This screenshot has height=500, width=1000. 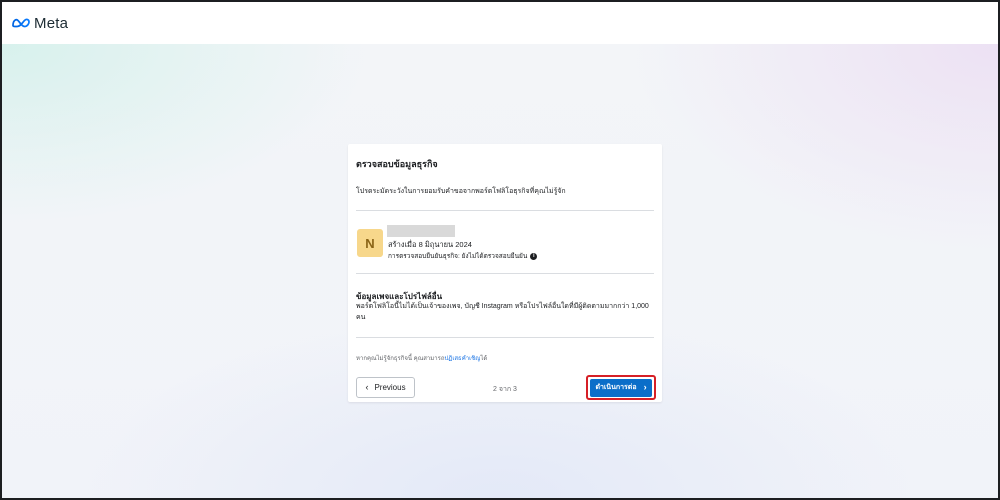 I want to click on meta-logo: Meta, so click(x=39, y=23).